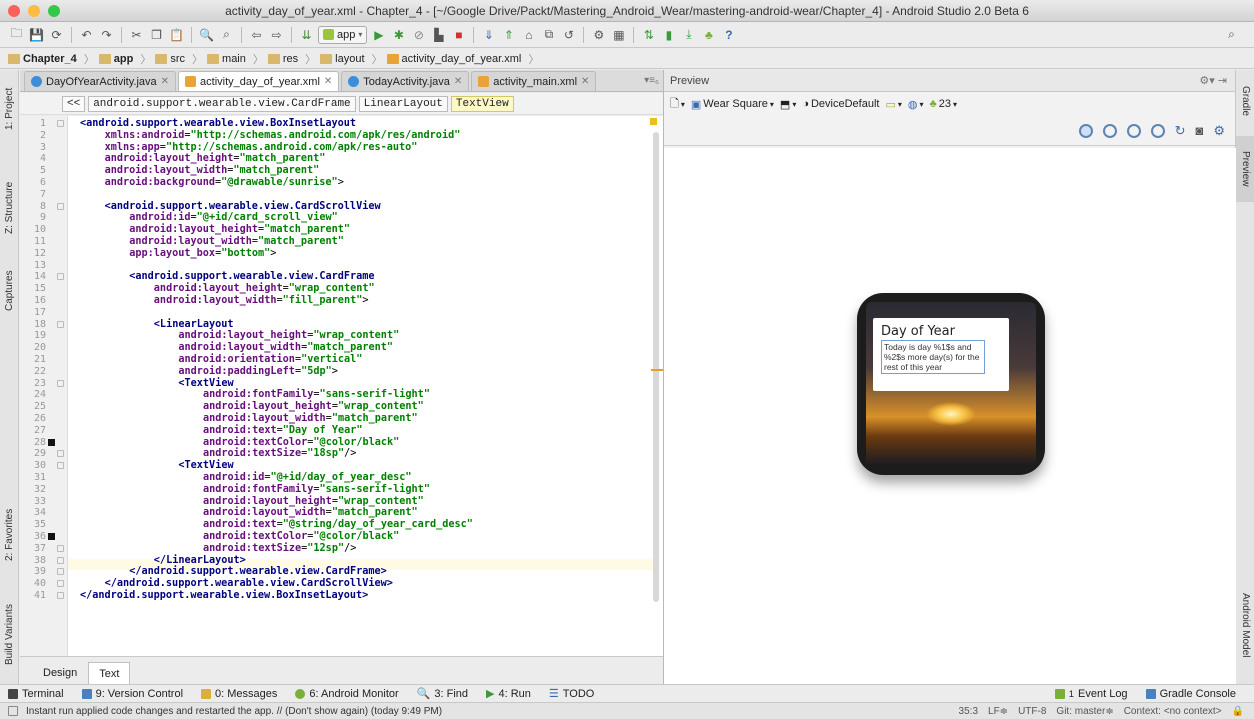 This screenshot has width=1254, height=719. What do you see at coordinates (74, 103) in the screenshot?
I see `breadcrumb-back-button: <<` at bounding box center [74, 103].